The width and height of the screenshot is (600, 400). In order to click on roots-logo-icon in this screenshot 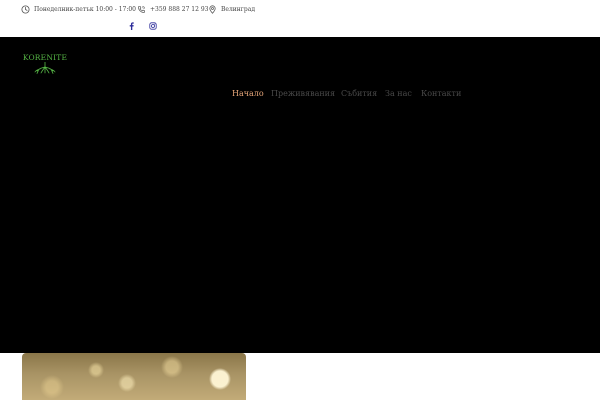, I will do `click(45, 68)`.